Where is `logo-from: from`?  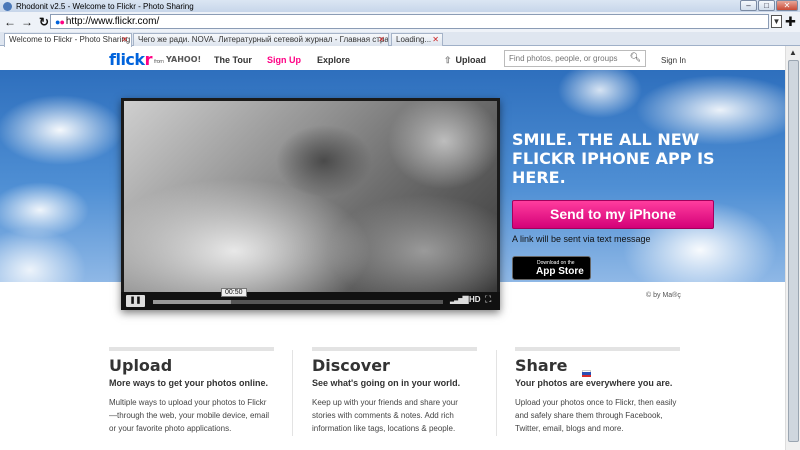
logo-from: from is located at coordinates (159, 62).